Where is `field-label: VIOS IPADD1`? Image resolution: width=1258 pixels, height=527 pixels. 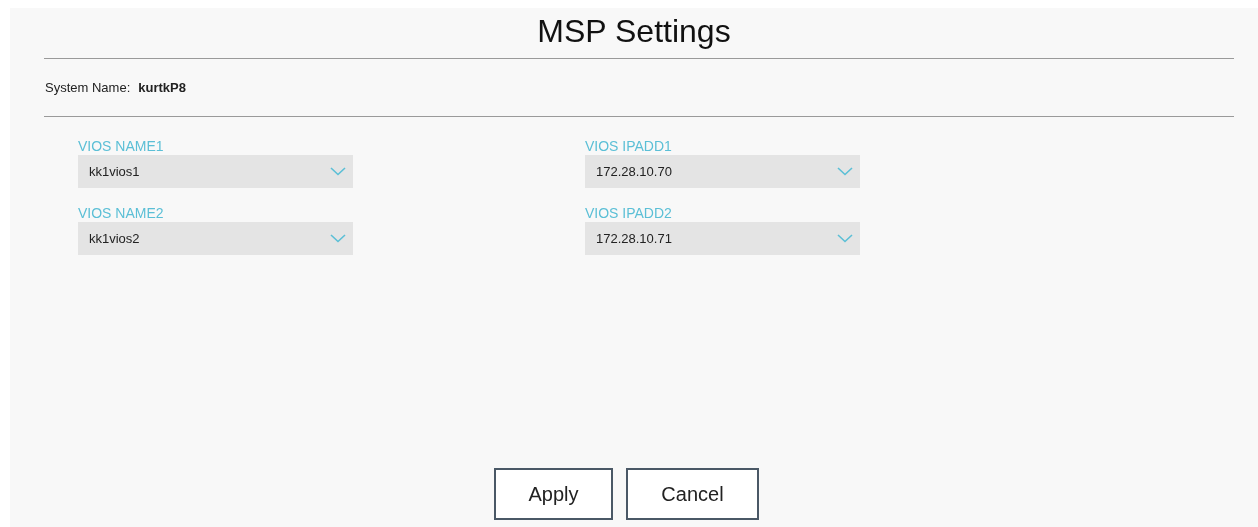 field-label: VIOS IPADD1 is located at coordinates (628, 146).